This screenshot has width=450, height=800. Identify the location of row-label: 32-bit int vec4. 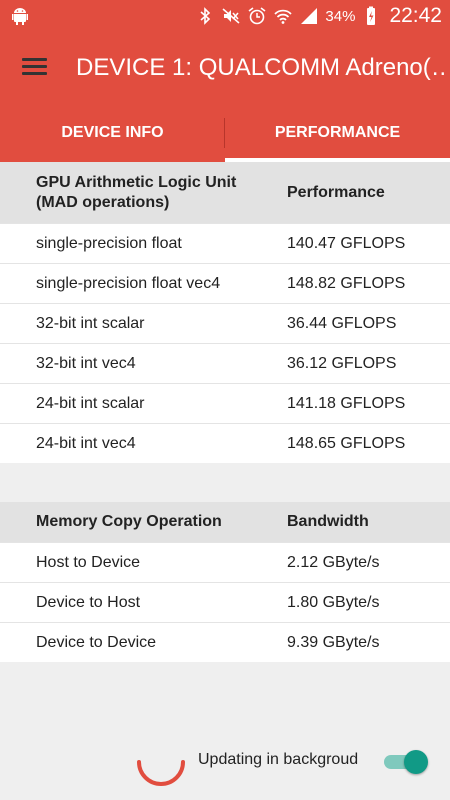
(86, 363).